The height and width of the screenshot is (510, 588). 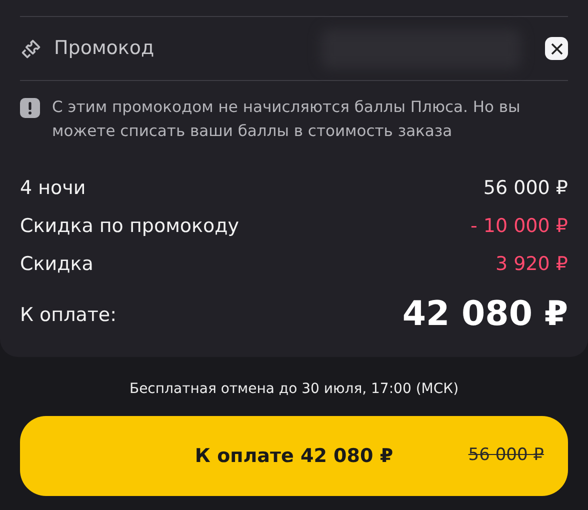 I want to click on pay-button: К оплате 42 080 ₽ 56 000 ₽, so click(x=294, y=456).